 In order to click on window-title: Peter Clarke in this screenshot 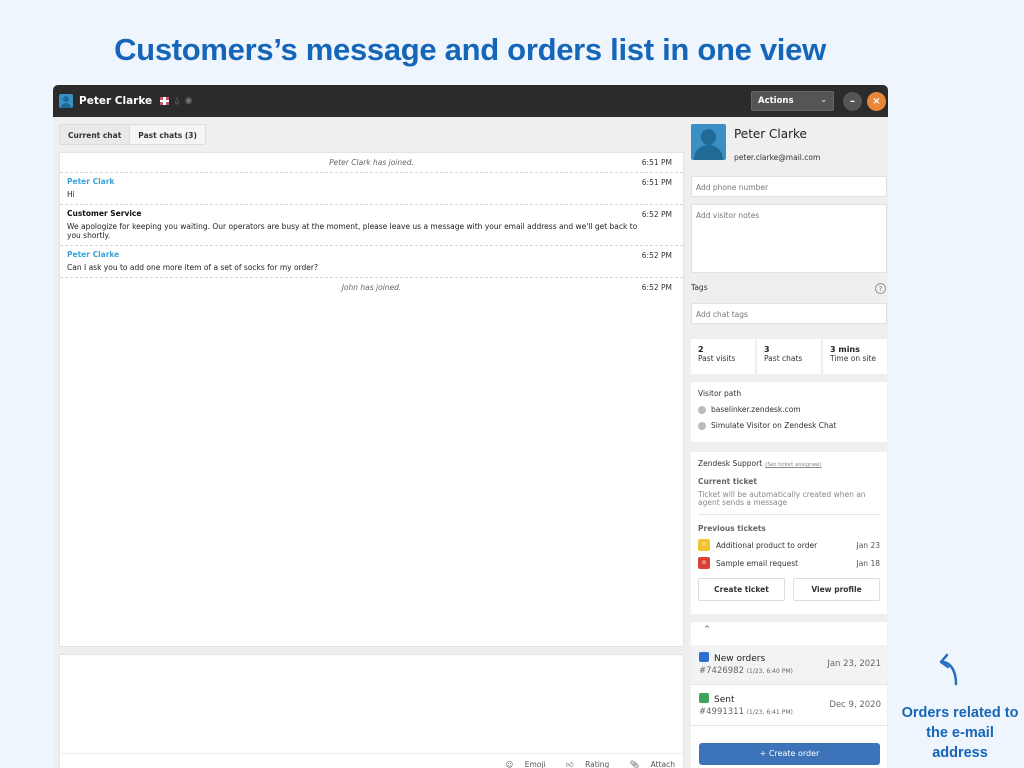, I will do `click(116, 101)`.